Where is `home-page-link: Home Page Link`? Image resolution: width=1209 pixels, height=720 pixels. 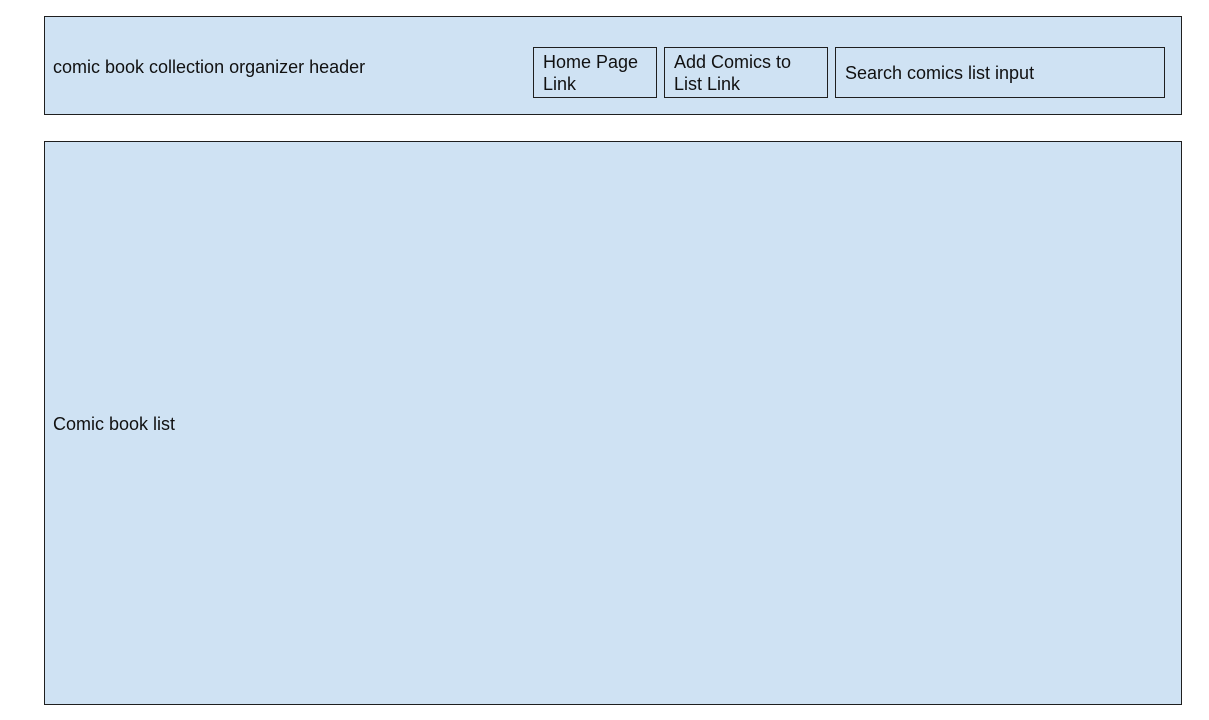 home-page-link: Home Page Link is located at coordinates (595, 72).